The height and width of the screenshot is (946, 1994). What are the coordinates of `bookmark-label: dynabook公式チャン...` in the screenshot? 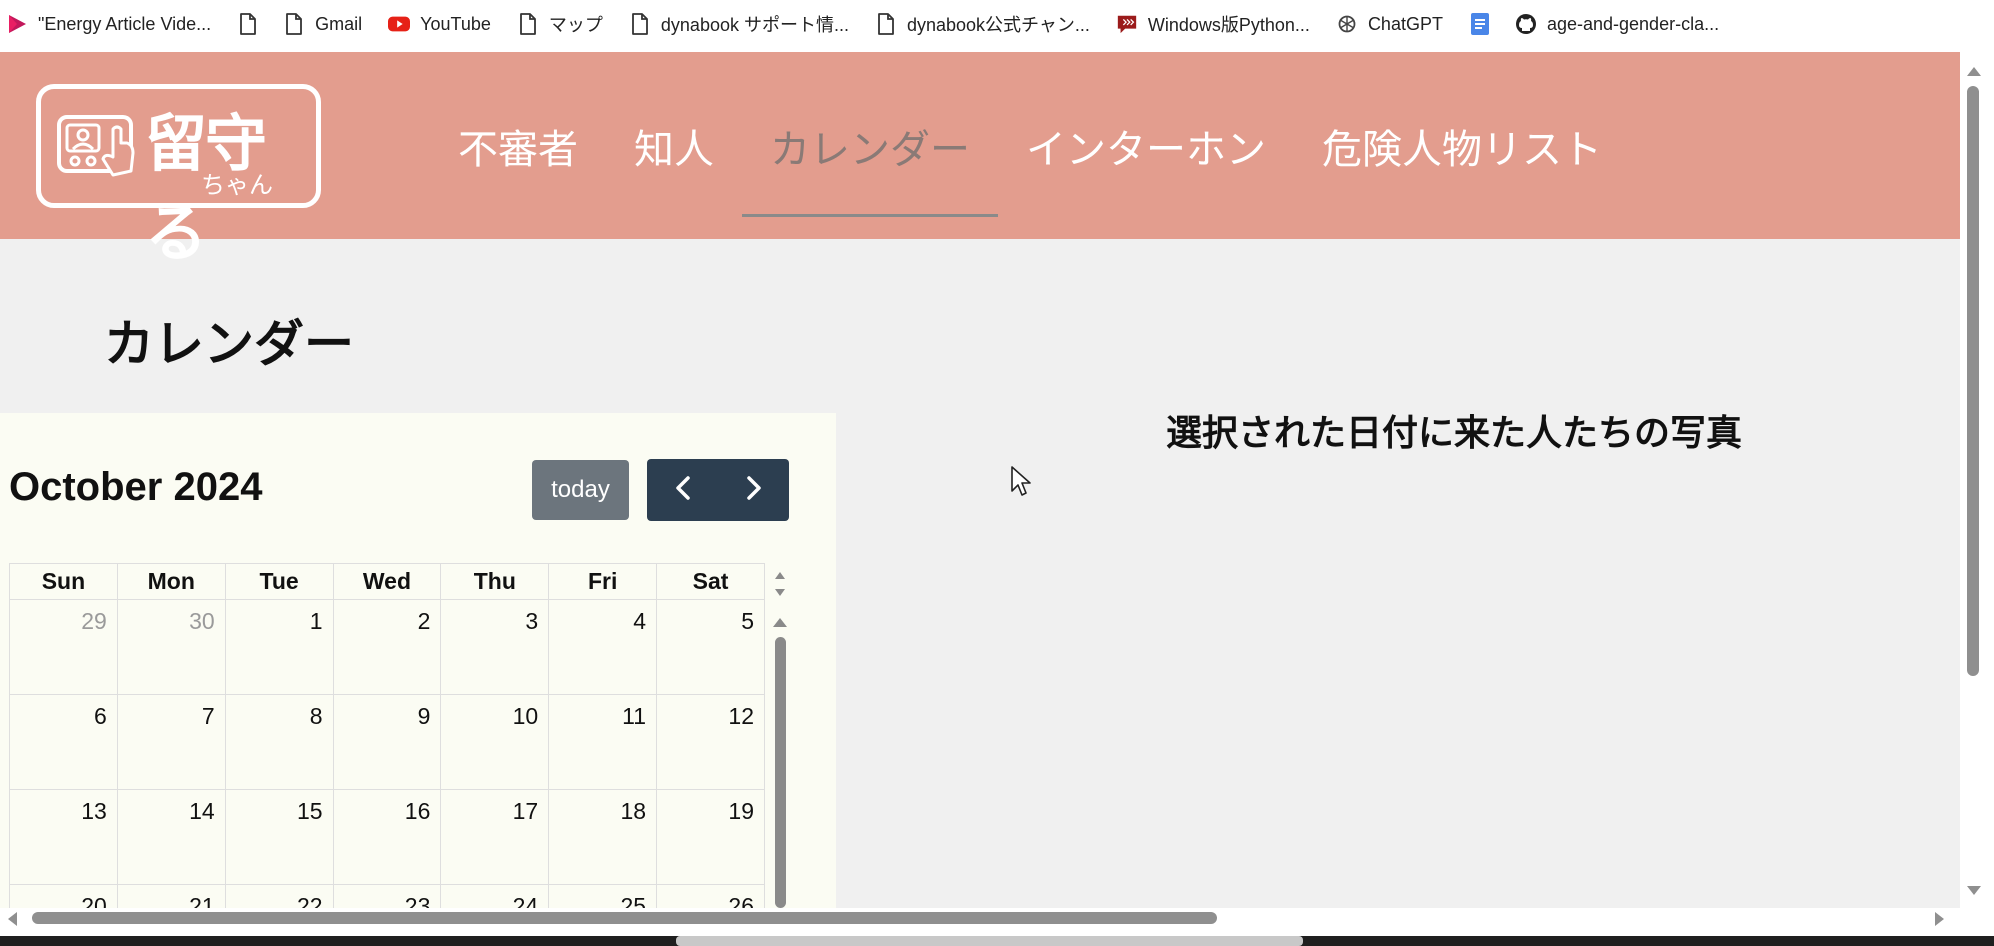 It's located at (998, 25).